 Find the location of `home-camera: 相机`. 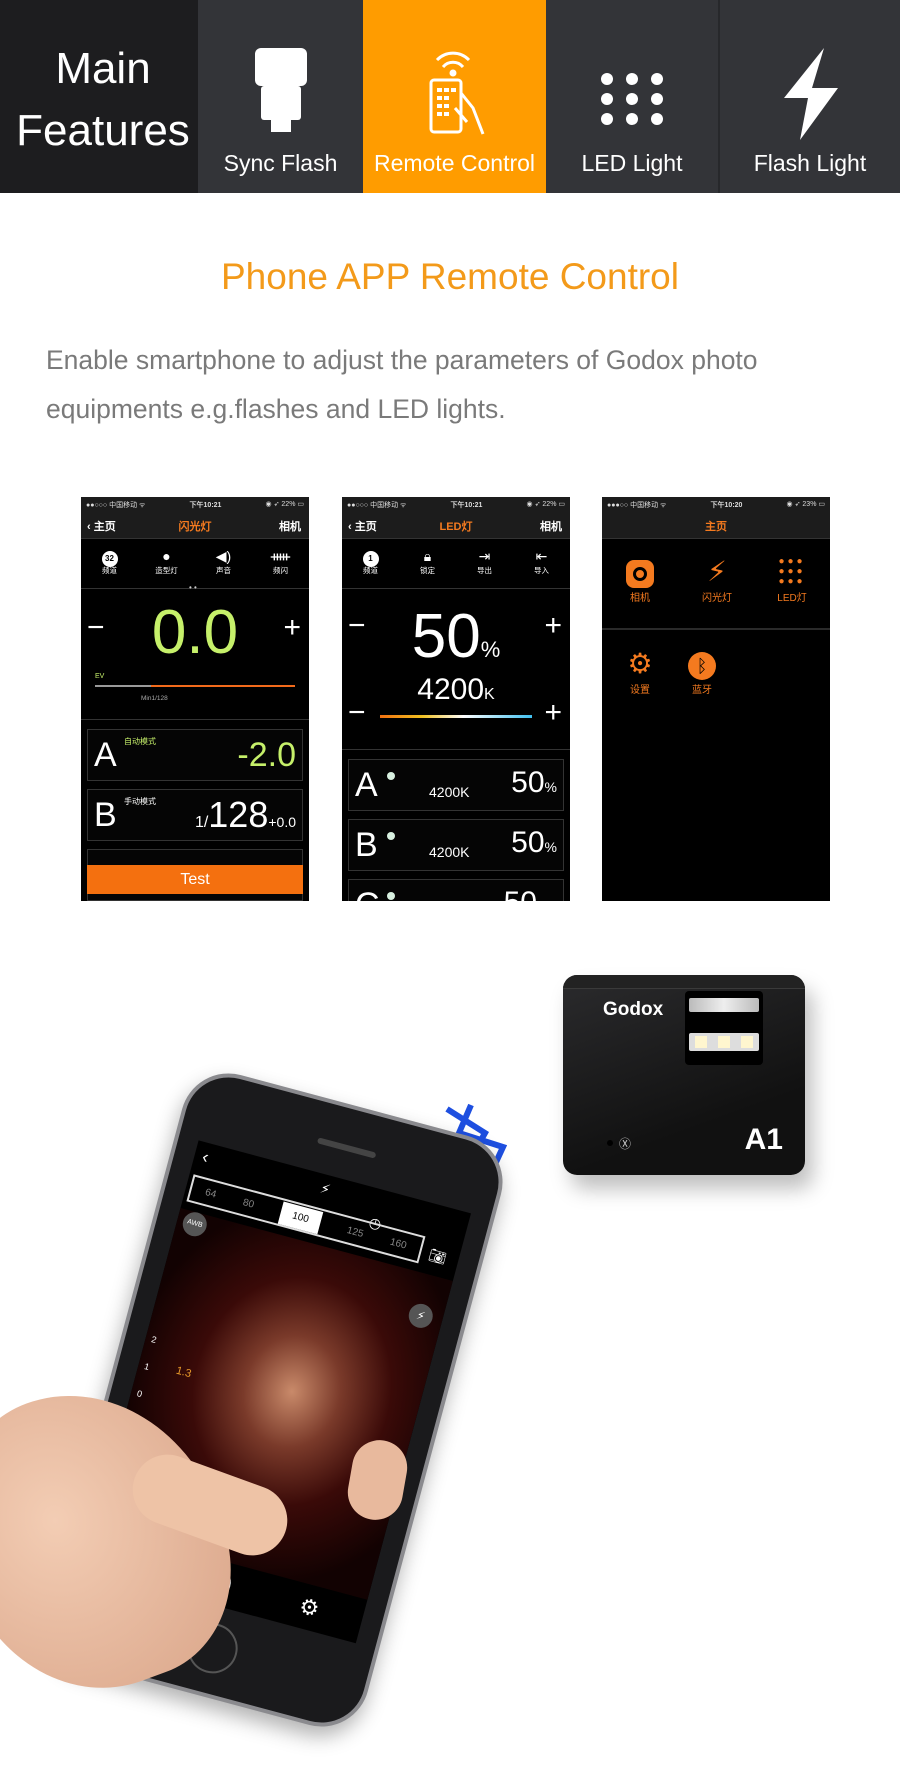

home-camera: 相机 is located at coordinates (640, 579).